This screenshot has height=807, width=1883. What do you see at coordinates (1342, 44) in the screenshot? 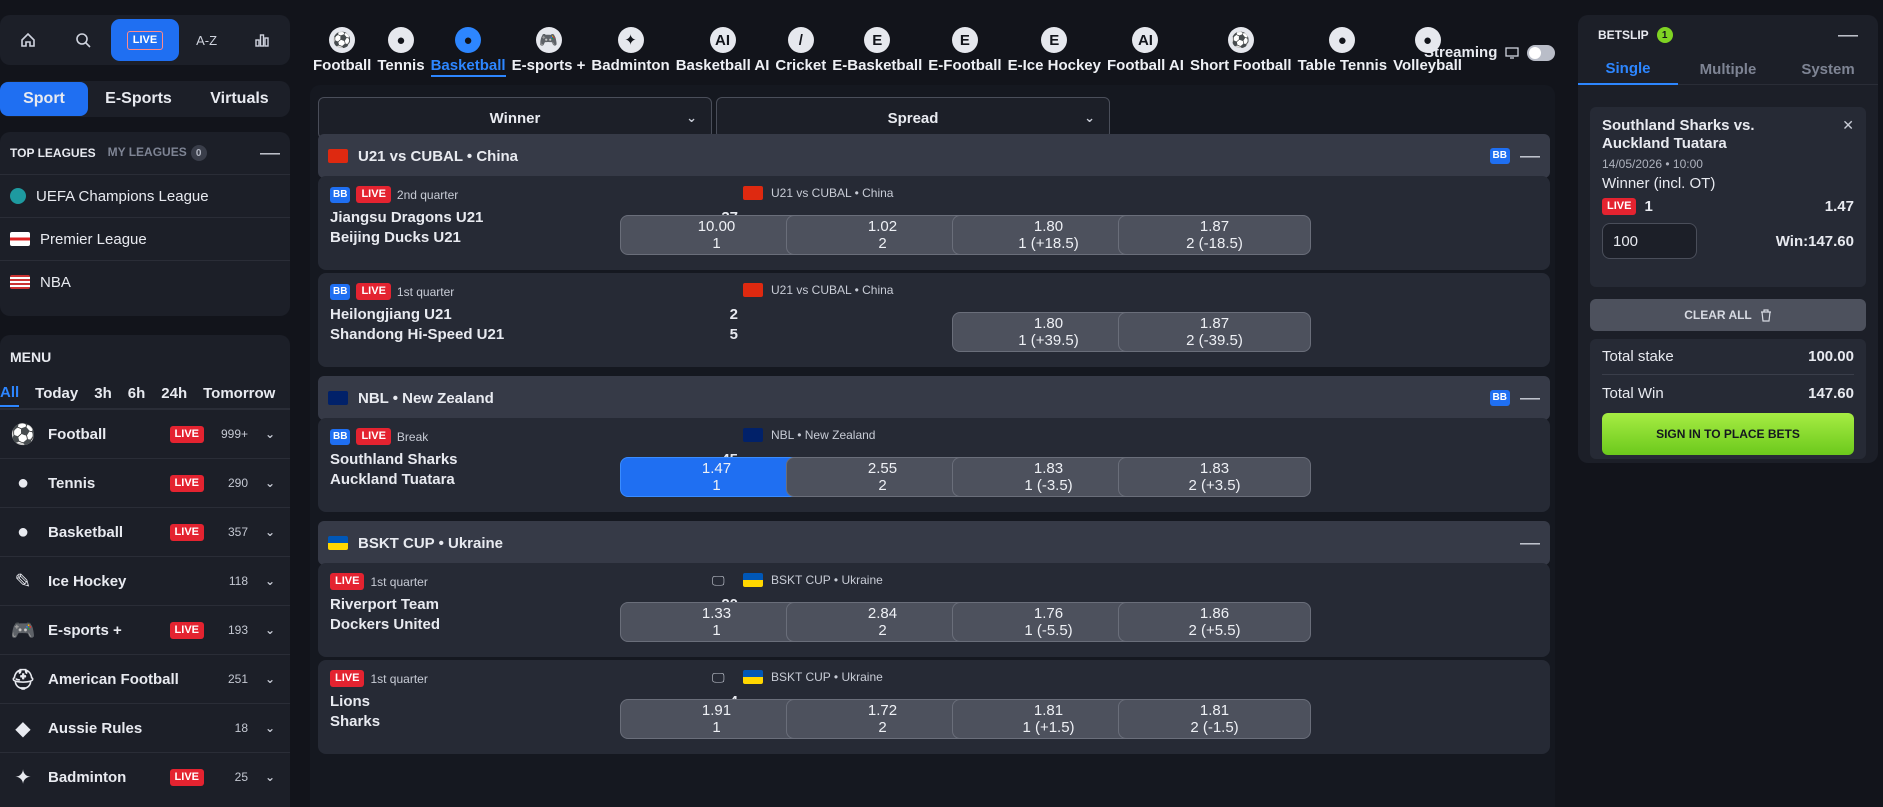
I see `sport-tab-table-tennis: ● Table Tennis` at bounding box center [1342, 44].